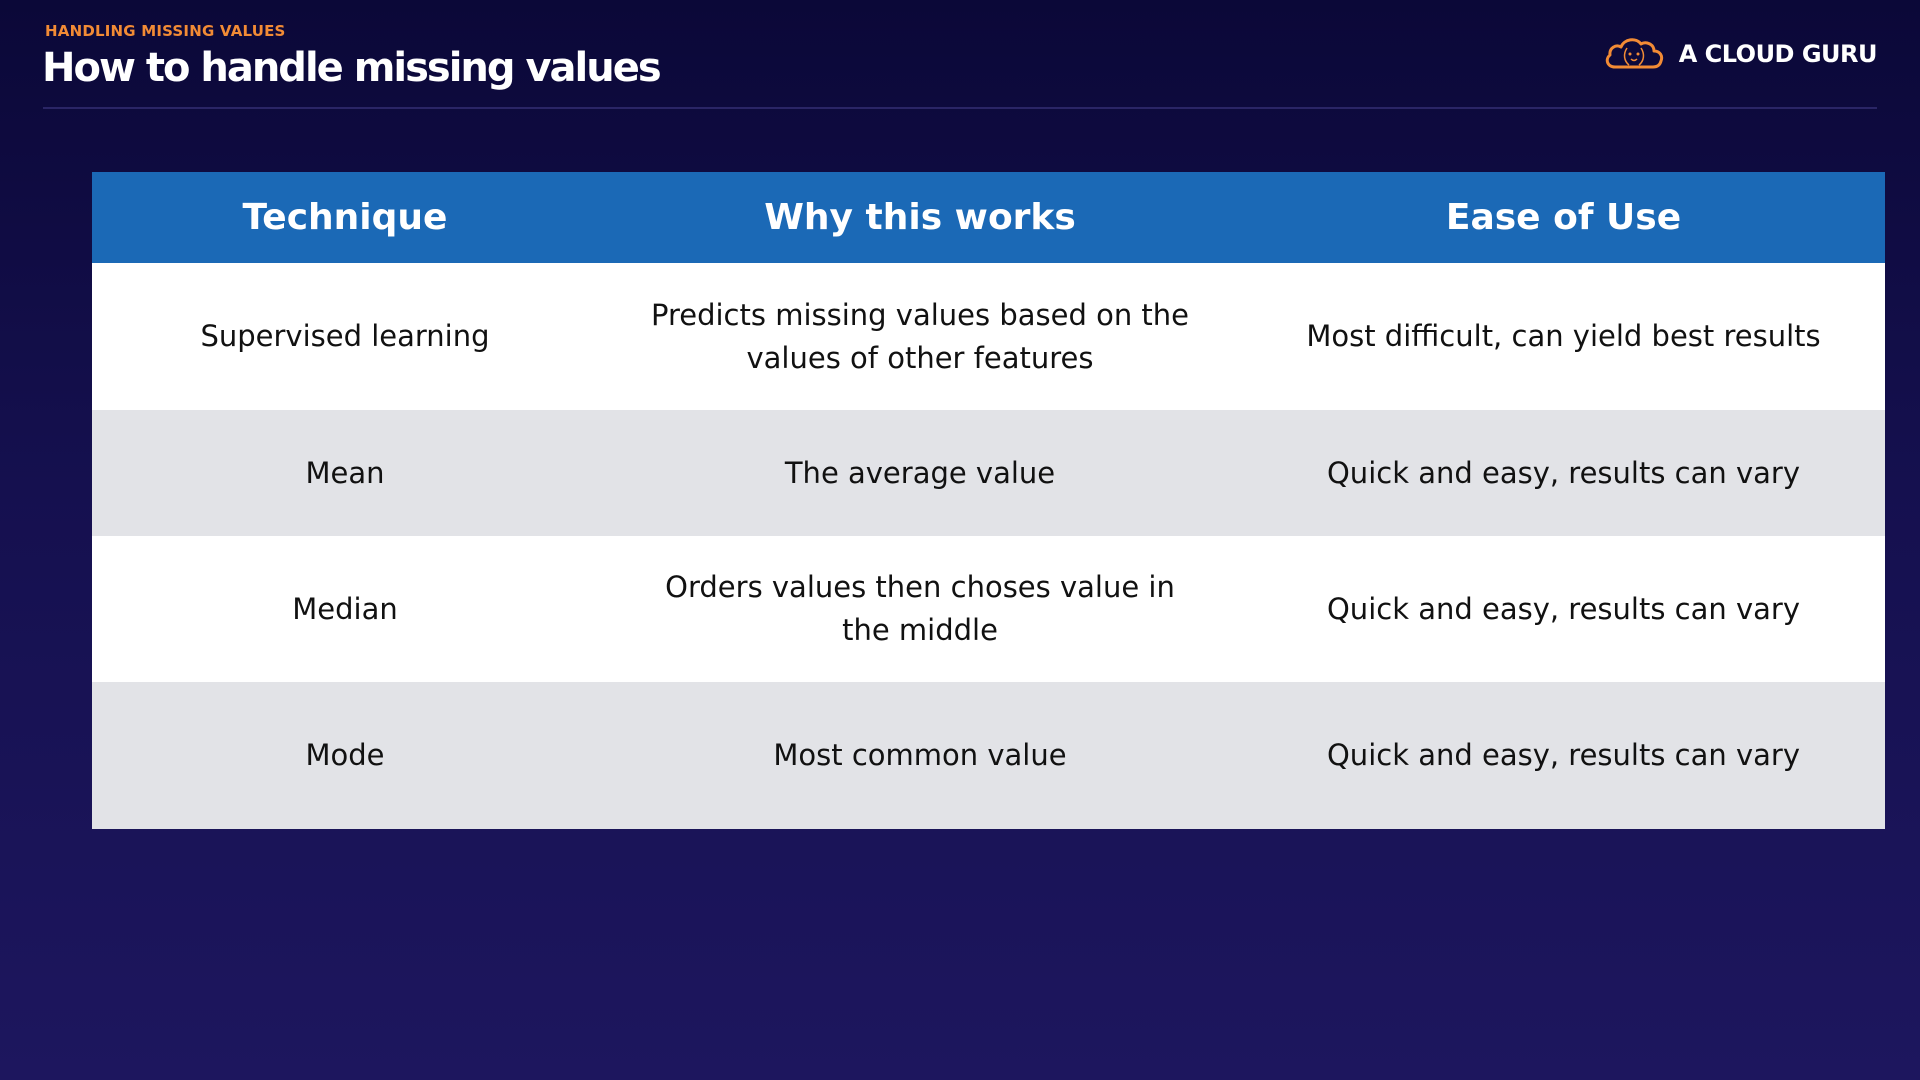 The height and width of the screenshot is (1080, 1920). I want to click on section-eyebrow: HANDLING MISSING VALUES, so click(165, 31).